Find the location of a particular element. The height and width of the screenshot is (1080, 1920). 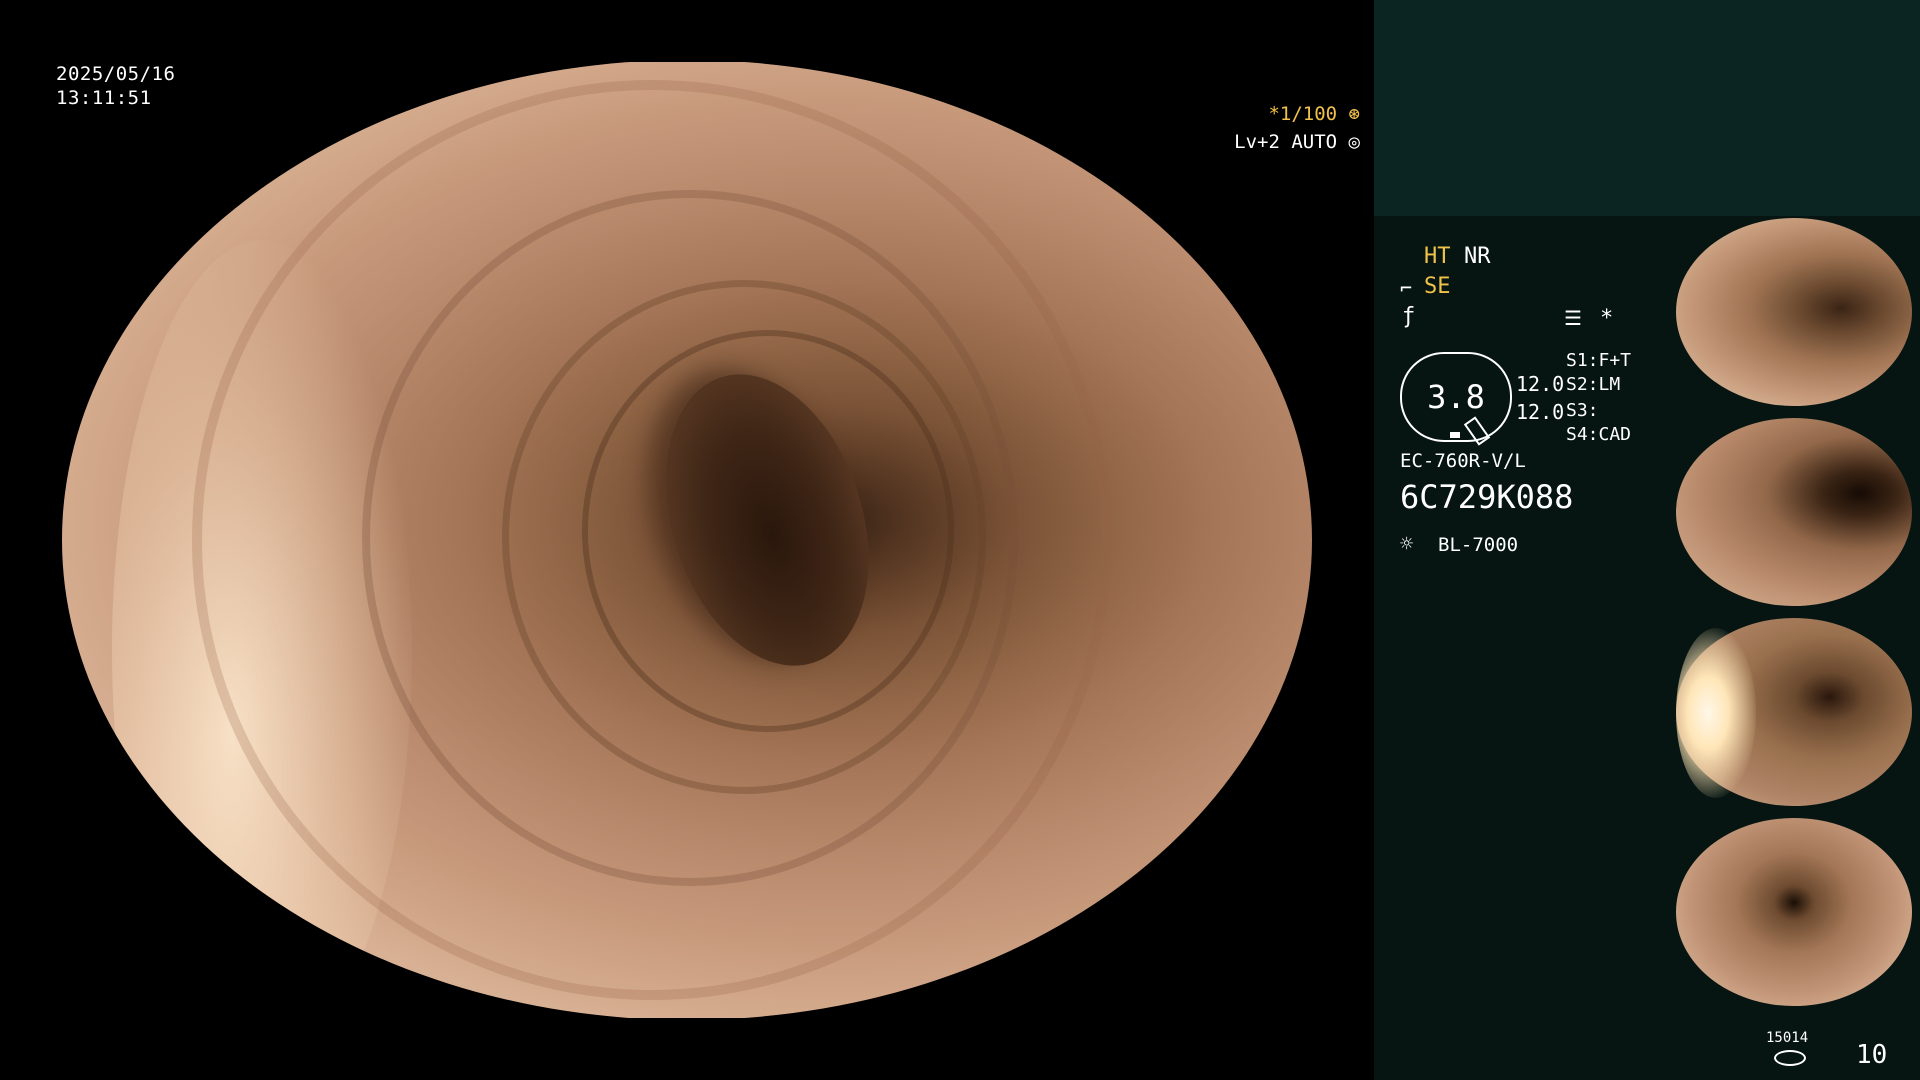

gauge-marker is located at coordinates (1455, 435).